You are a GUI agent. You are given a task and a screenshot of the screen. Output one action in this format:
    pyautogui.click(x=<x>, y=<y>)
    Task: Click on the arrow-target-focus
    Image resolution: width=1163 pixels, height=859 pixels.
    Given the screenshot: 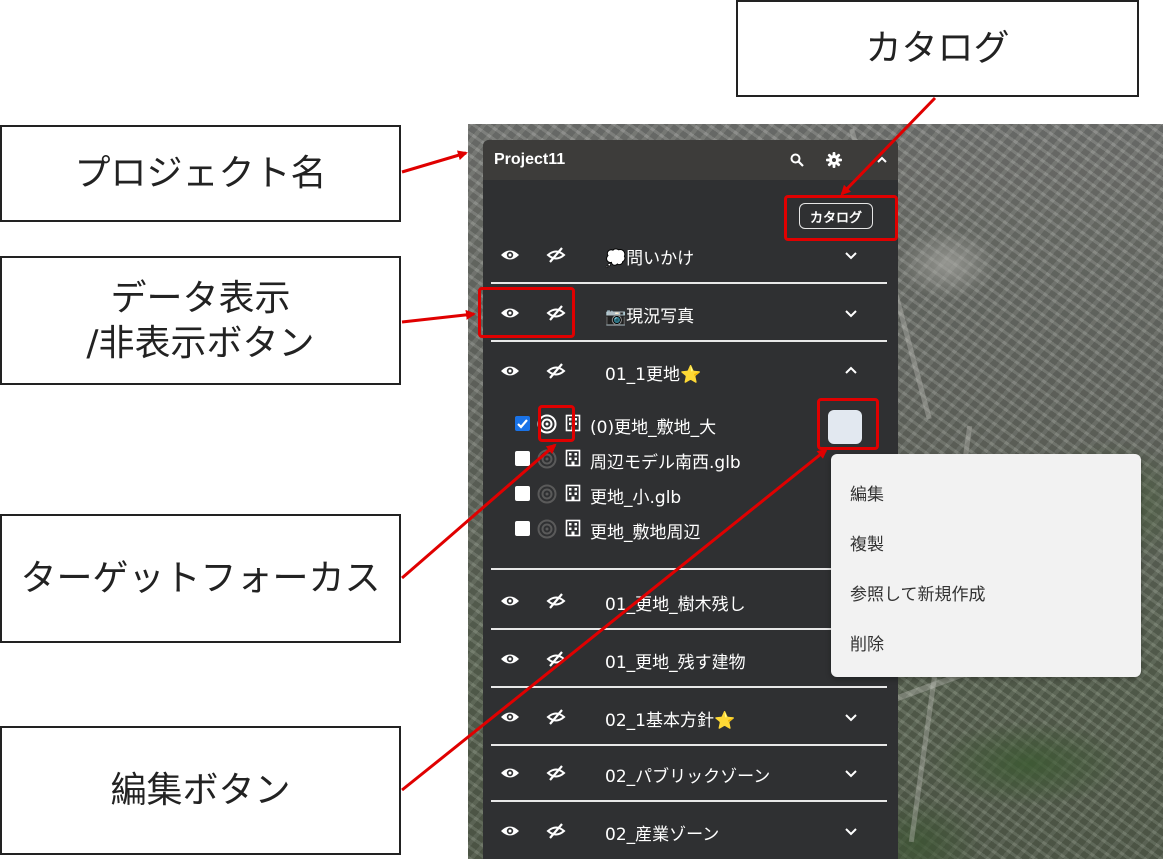 What is the action you would take?
    pyautogui.click(x=479, y=511)
    